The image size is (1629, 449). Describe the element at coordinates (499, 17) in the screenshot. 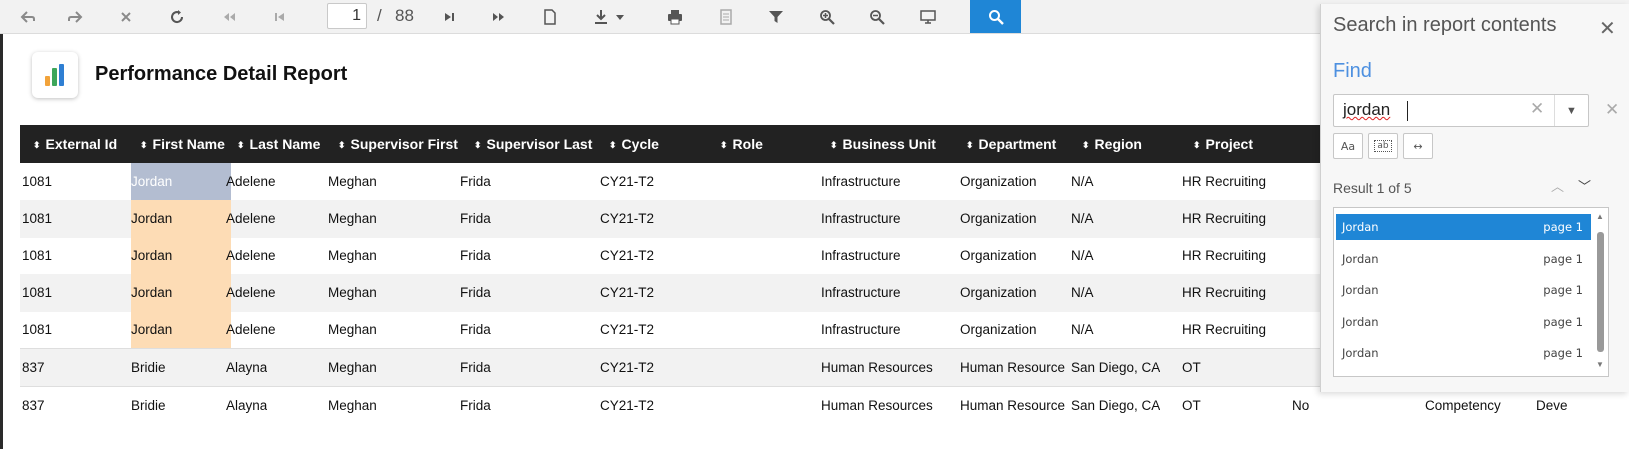

I see `last-page-button` at that location.